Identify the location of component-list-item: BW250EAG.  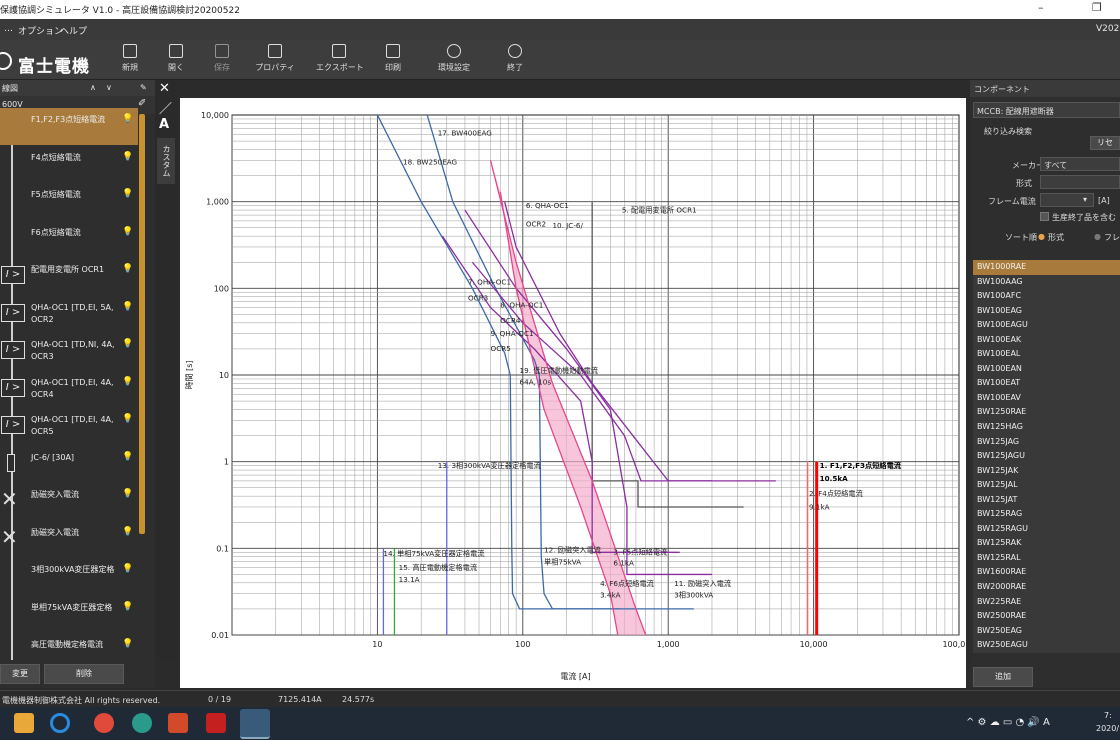
(1046, 631).